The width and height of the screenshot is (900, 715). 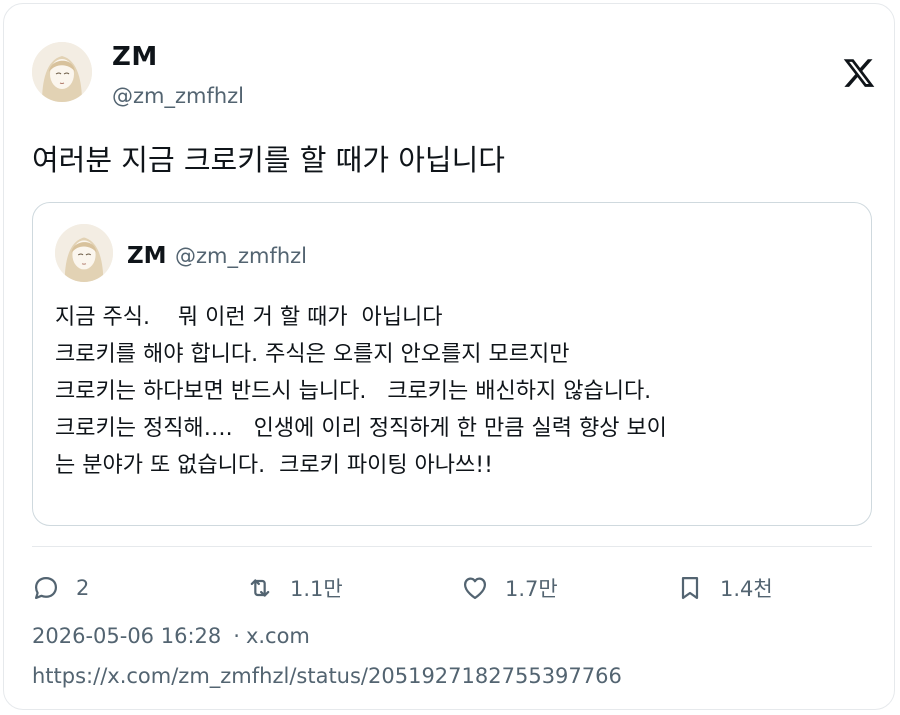 What do you see at coordinates (274, 465) in the screenshot?
I see `quoted-text-line: 는 분야가 또 없습니다. 크로키 파이팅 아나쓰!!` at bounding box center [274, 465].